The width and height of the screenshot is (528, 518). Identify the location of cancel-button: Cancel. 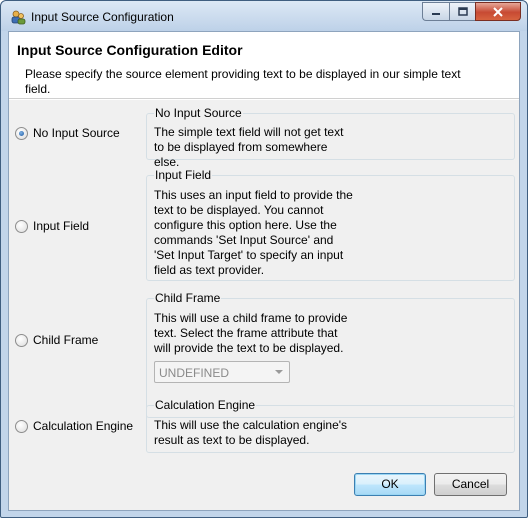
(470, 484).